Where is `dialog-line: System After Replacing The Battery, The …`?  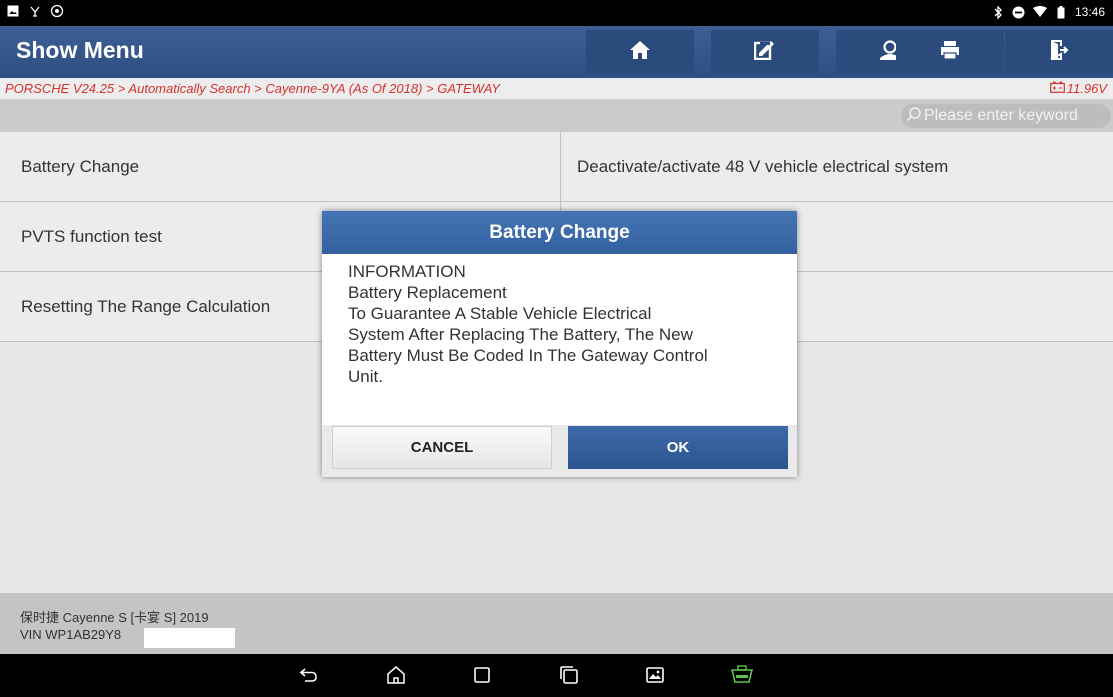 dialog-line: System After Replacing The Battery, The … is located at coordinates (520, 334).